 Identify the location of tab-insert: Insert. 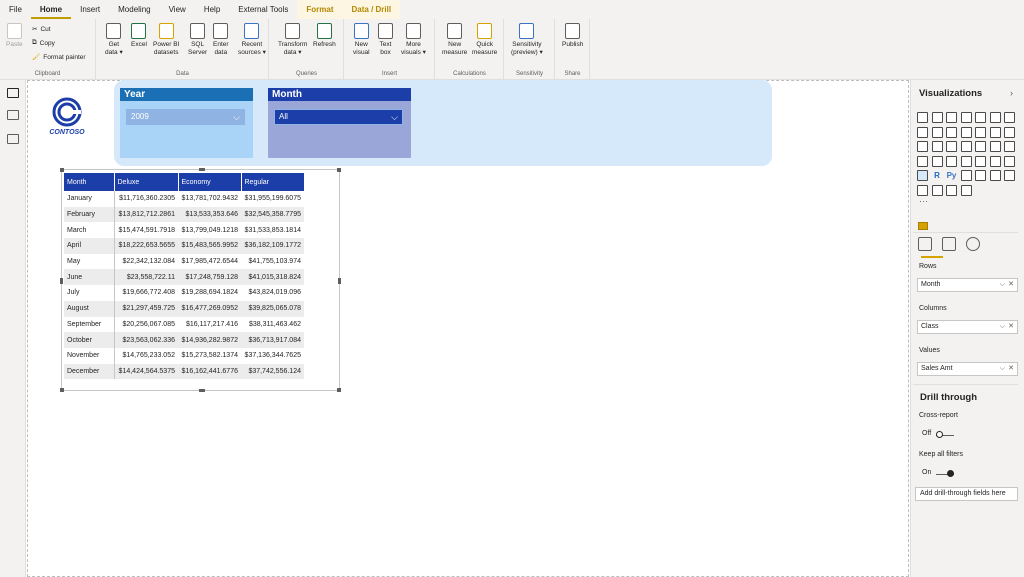
(90, 9).